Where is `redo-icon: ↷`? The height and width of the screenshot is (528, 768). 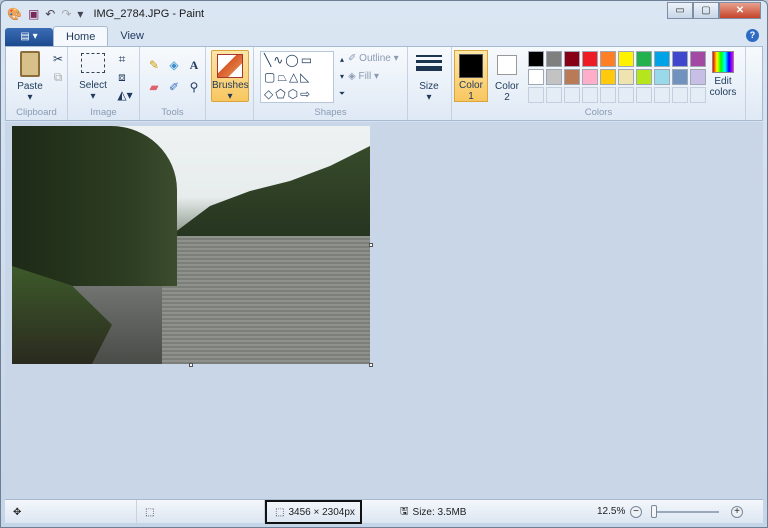
redo-icon: ↷ is located at coordinates (66, 14).